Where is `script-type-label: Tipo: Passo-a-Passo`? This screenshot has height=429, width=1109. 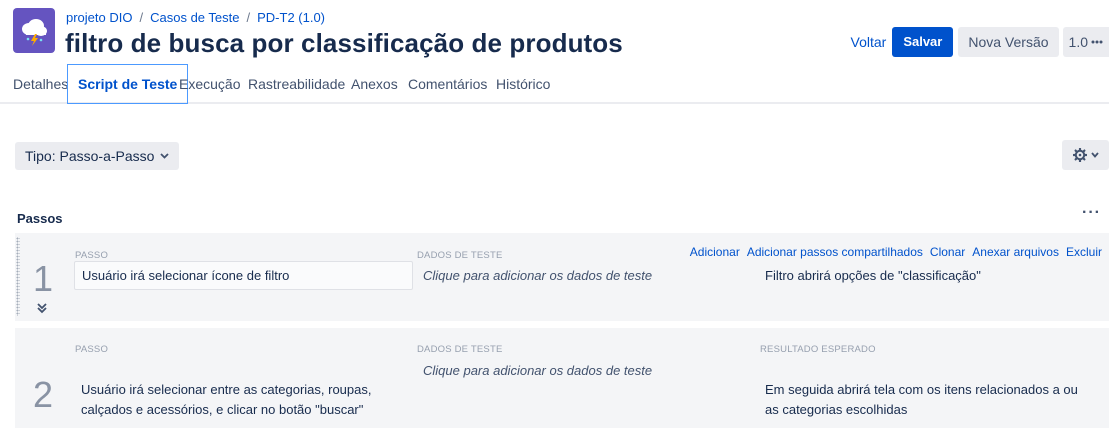
script-type-label: Tipo: Passo-a-Passo is located at coordinates (90, 156).